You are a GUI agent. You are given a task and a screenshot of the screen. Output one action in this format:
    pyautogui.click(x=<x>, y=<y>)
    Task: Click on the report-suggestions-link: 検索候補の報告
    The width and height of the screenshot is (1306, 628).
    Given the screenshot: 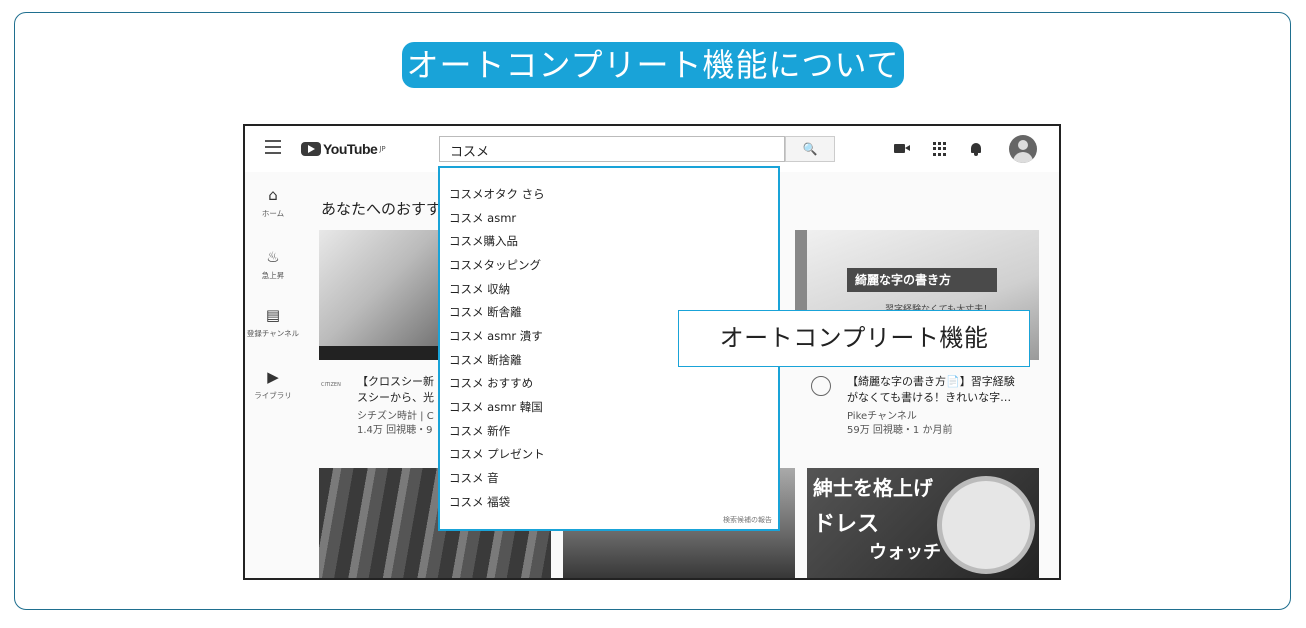 What is the action you would take?
    pyautogui.click(x=747, y=520)
    